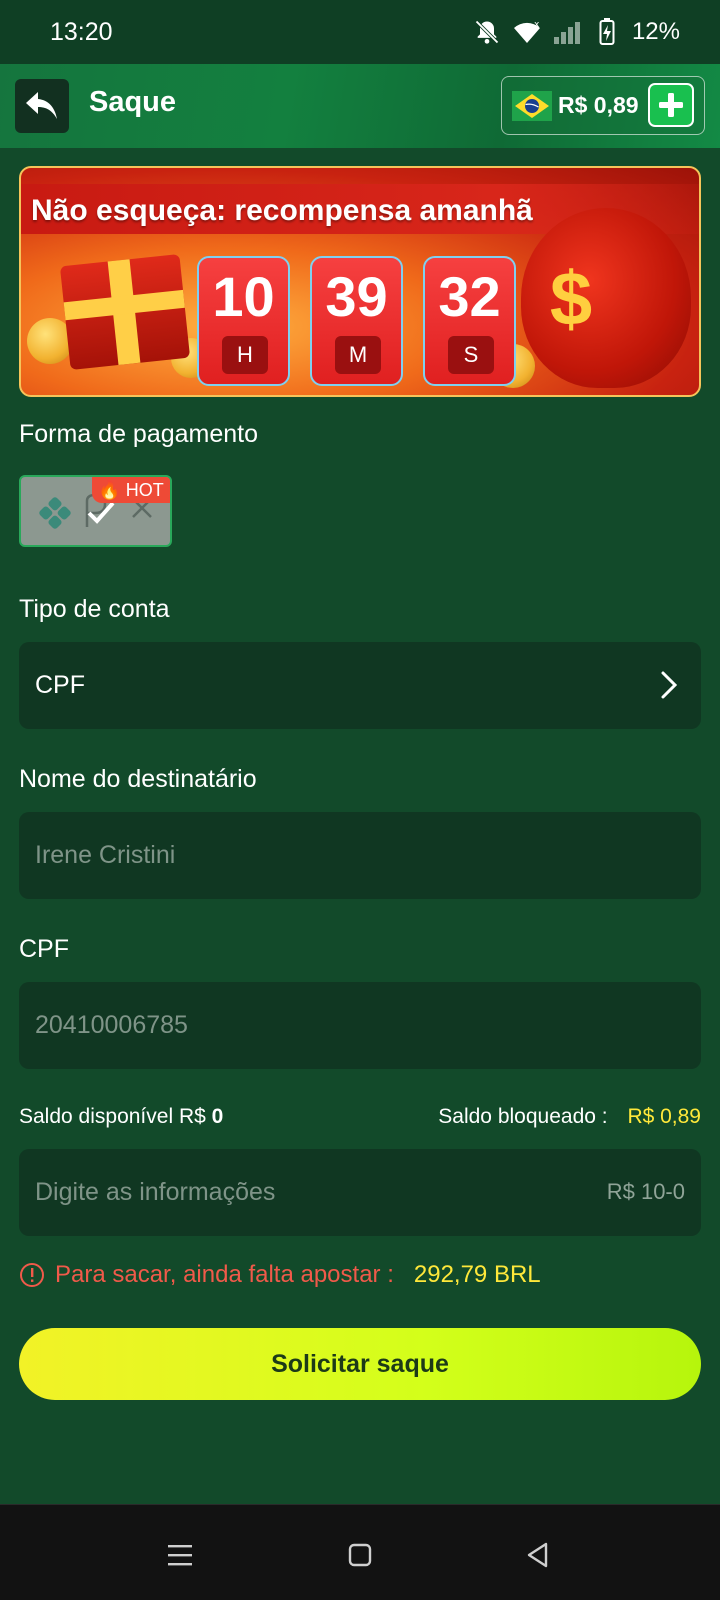  What do you see at coordinates (224, 1274) in the screenshot?
I see `wager-warning-text: Para sacar, ainda falta apostar :` at bounding box center [224, 1274].